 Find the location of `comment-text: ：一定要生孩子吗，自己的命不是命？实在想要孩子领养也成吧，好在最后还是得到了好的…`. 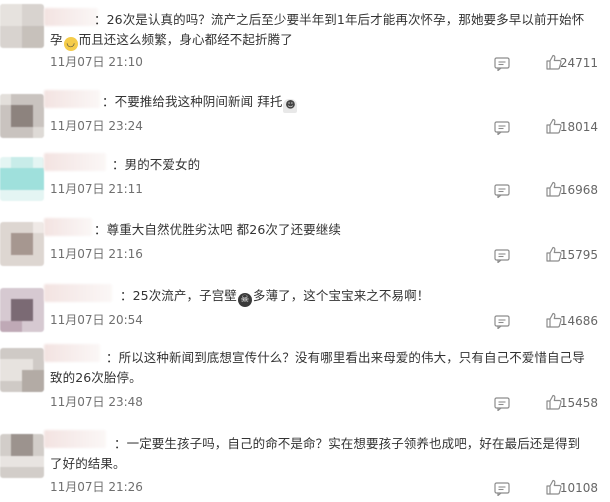

comment-text: ：一定要生孩子吗，自己的命不是命？实在想要孩子领养也成吧，好在最后还是得到了好的… is located at coordinates (315, 453).